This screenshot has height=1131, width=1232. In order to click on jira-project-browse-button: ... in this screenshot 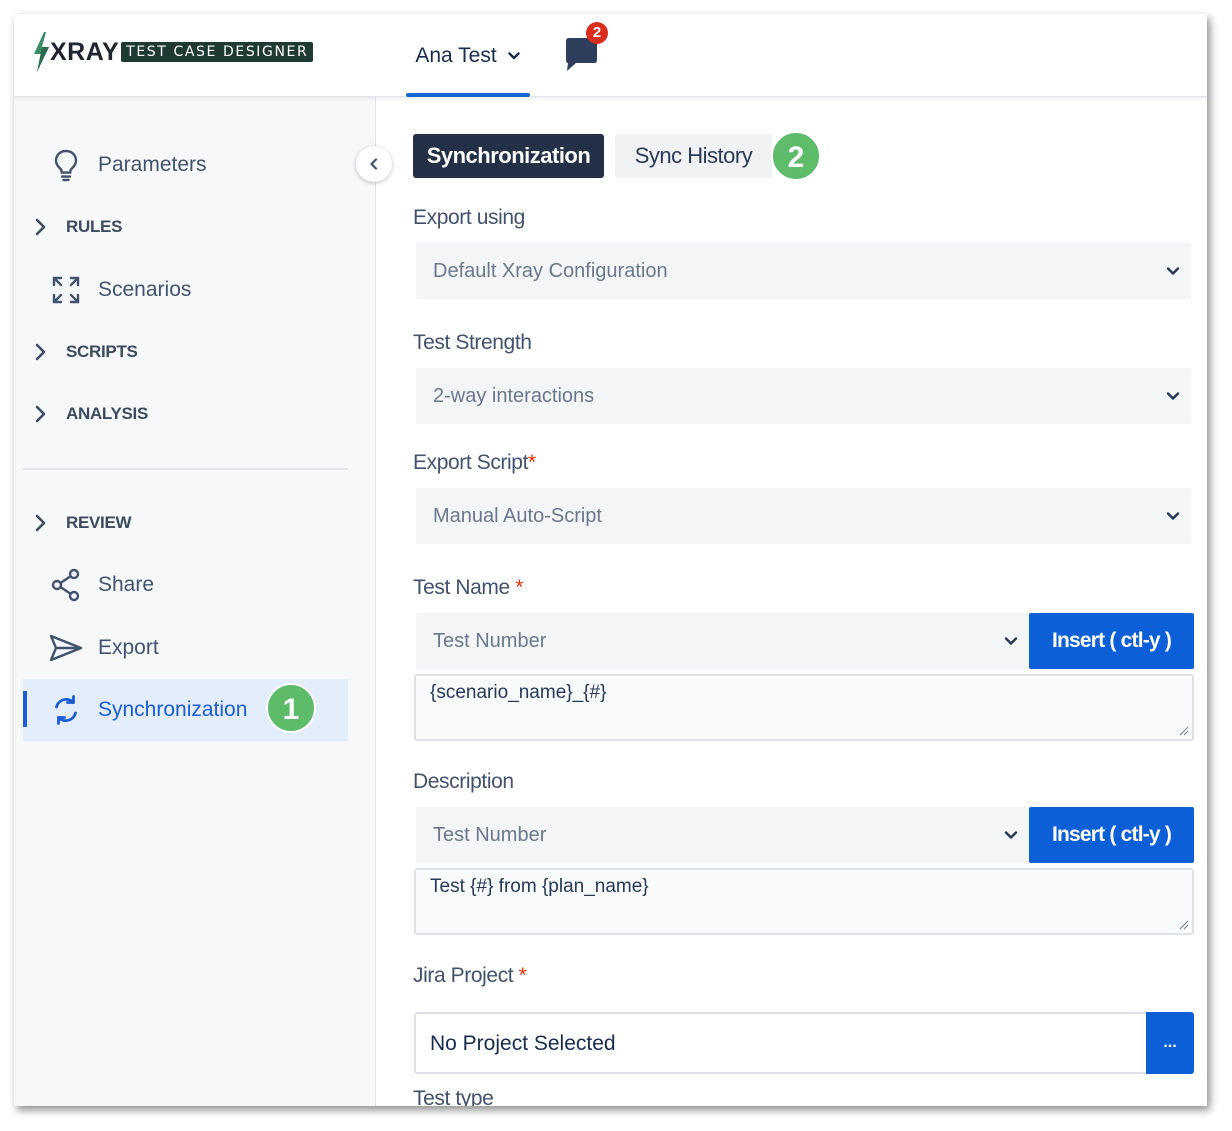, I will do `click(1170, 1043)`.